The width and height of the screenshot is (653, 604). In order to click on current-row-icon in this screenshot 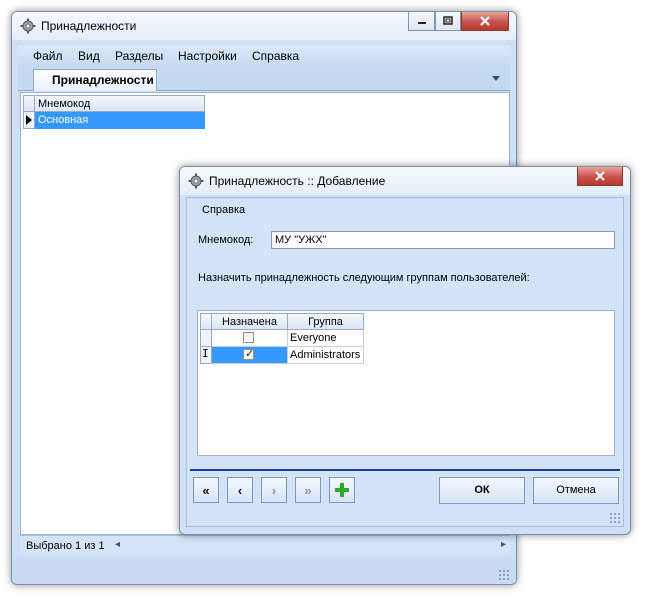, I will do `click(29, 120)`.